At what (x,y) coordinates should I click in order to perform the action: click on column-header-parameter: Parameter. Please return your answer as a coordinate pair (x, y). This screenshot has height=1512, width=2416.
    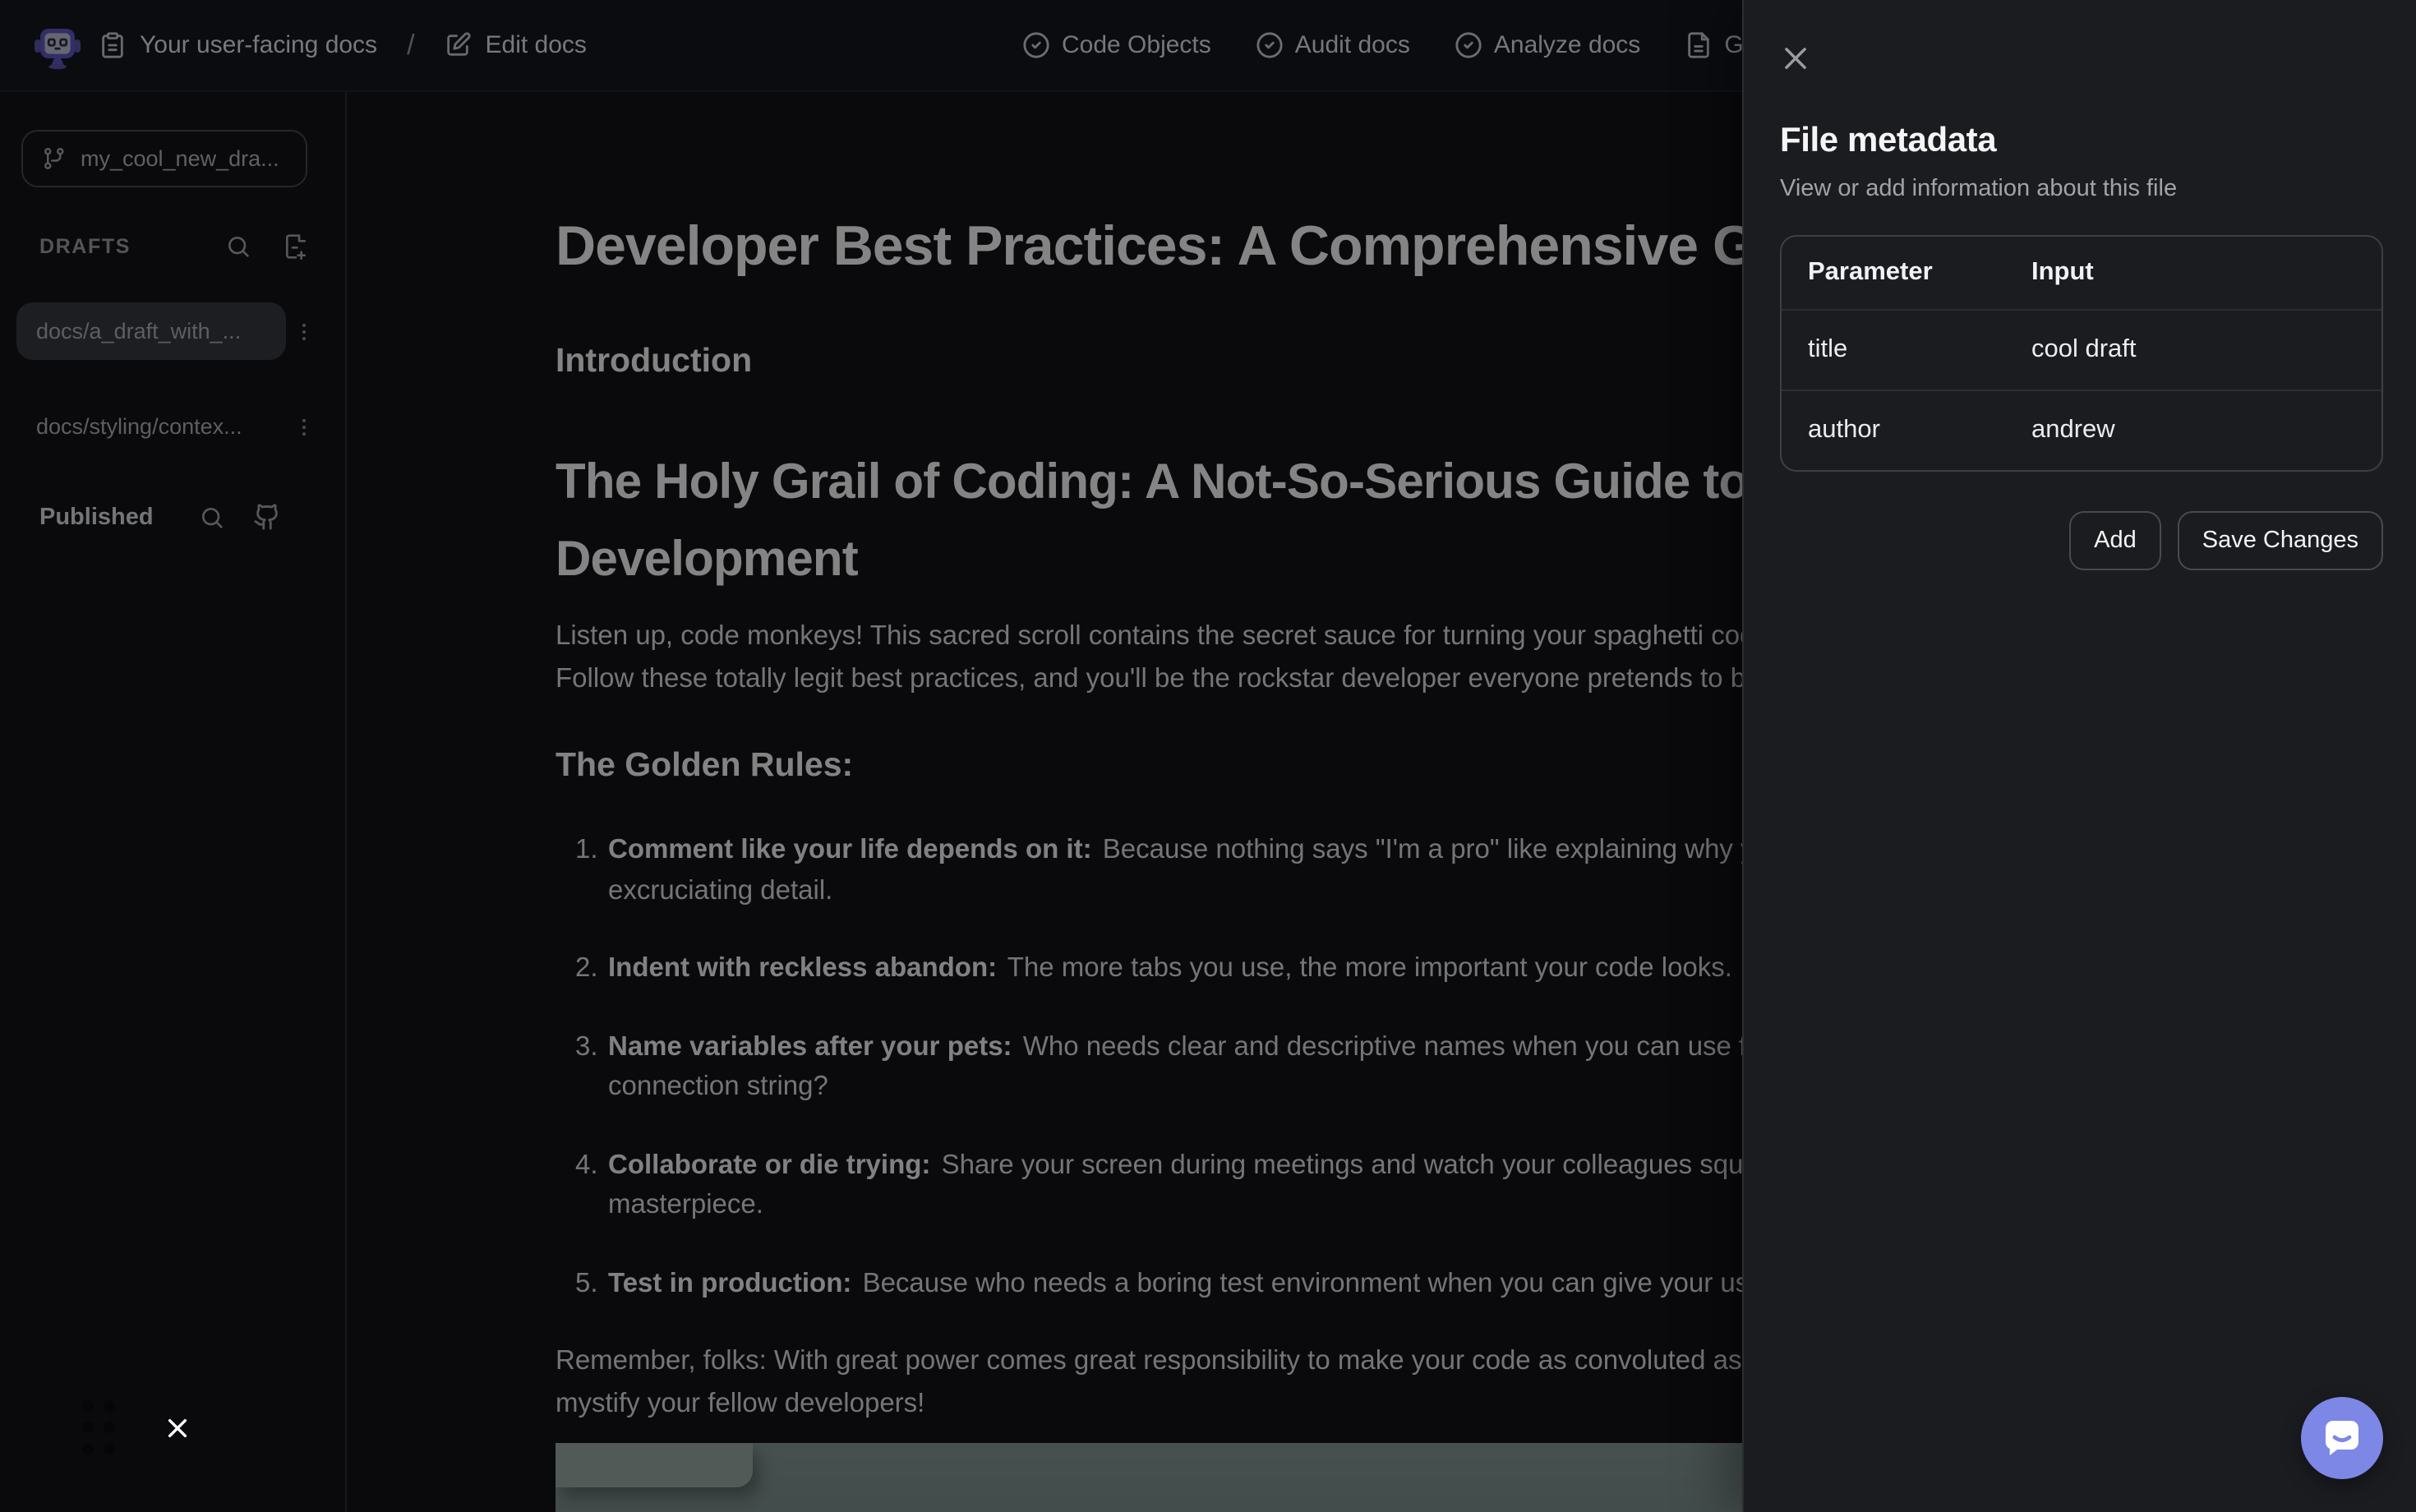
    Looking at the image, I should click on (1871, 272).